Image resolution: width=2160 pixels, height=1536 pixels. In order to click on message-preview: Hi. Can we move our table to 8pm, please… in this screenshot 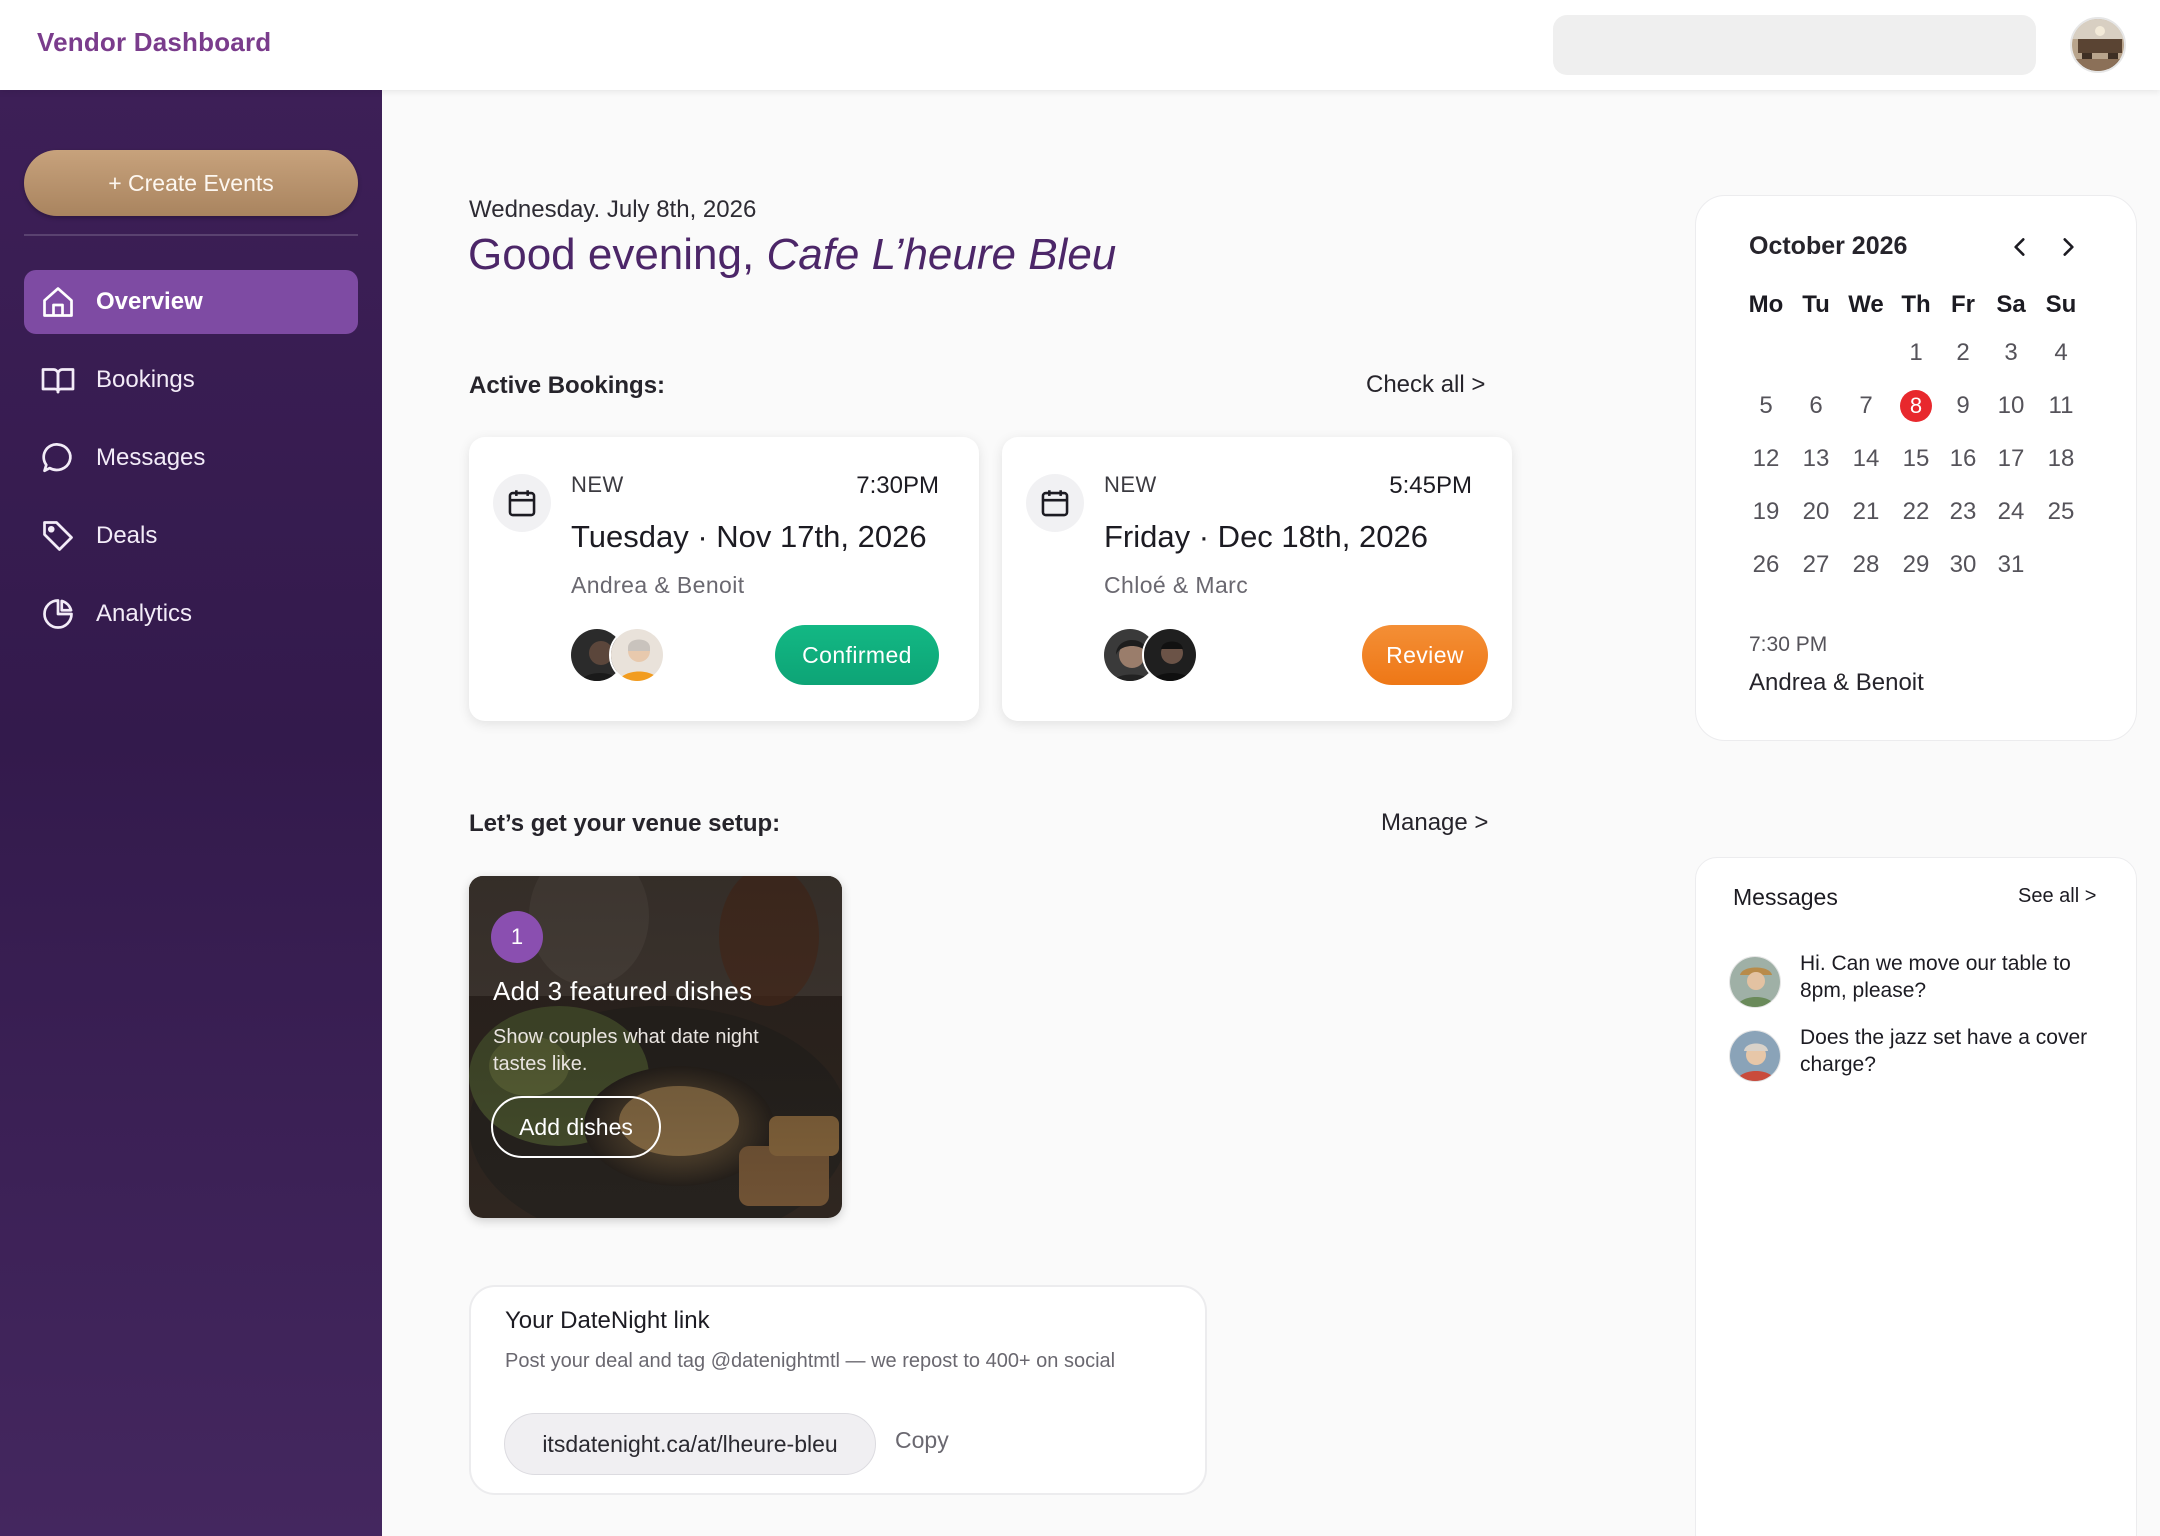, I will do `click(1935, 977)`.